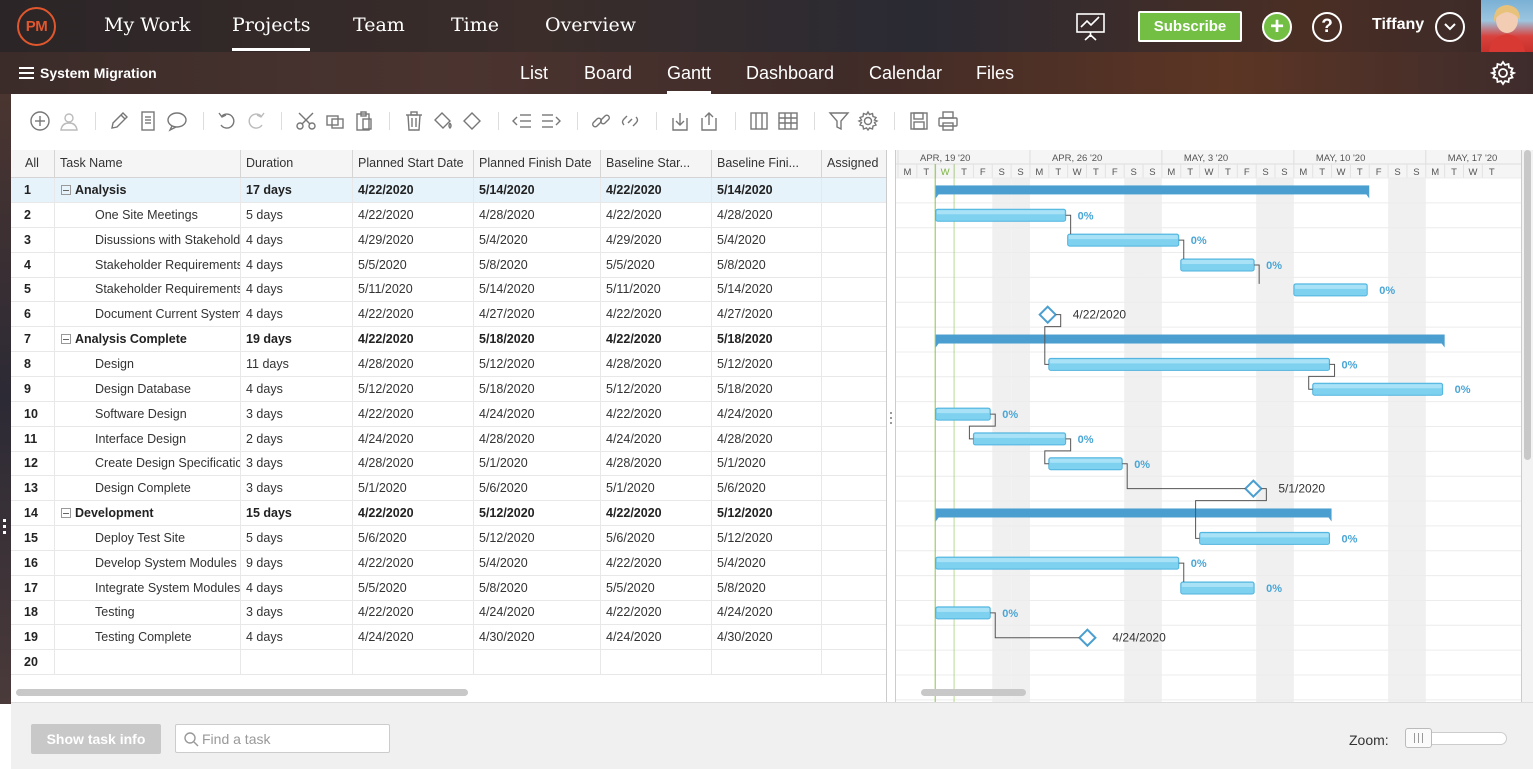 This screenshot has height=769, width=1533. I want to click on import-icon, so click(680, 121).